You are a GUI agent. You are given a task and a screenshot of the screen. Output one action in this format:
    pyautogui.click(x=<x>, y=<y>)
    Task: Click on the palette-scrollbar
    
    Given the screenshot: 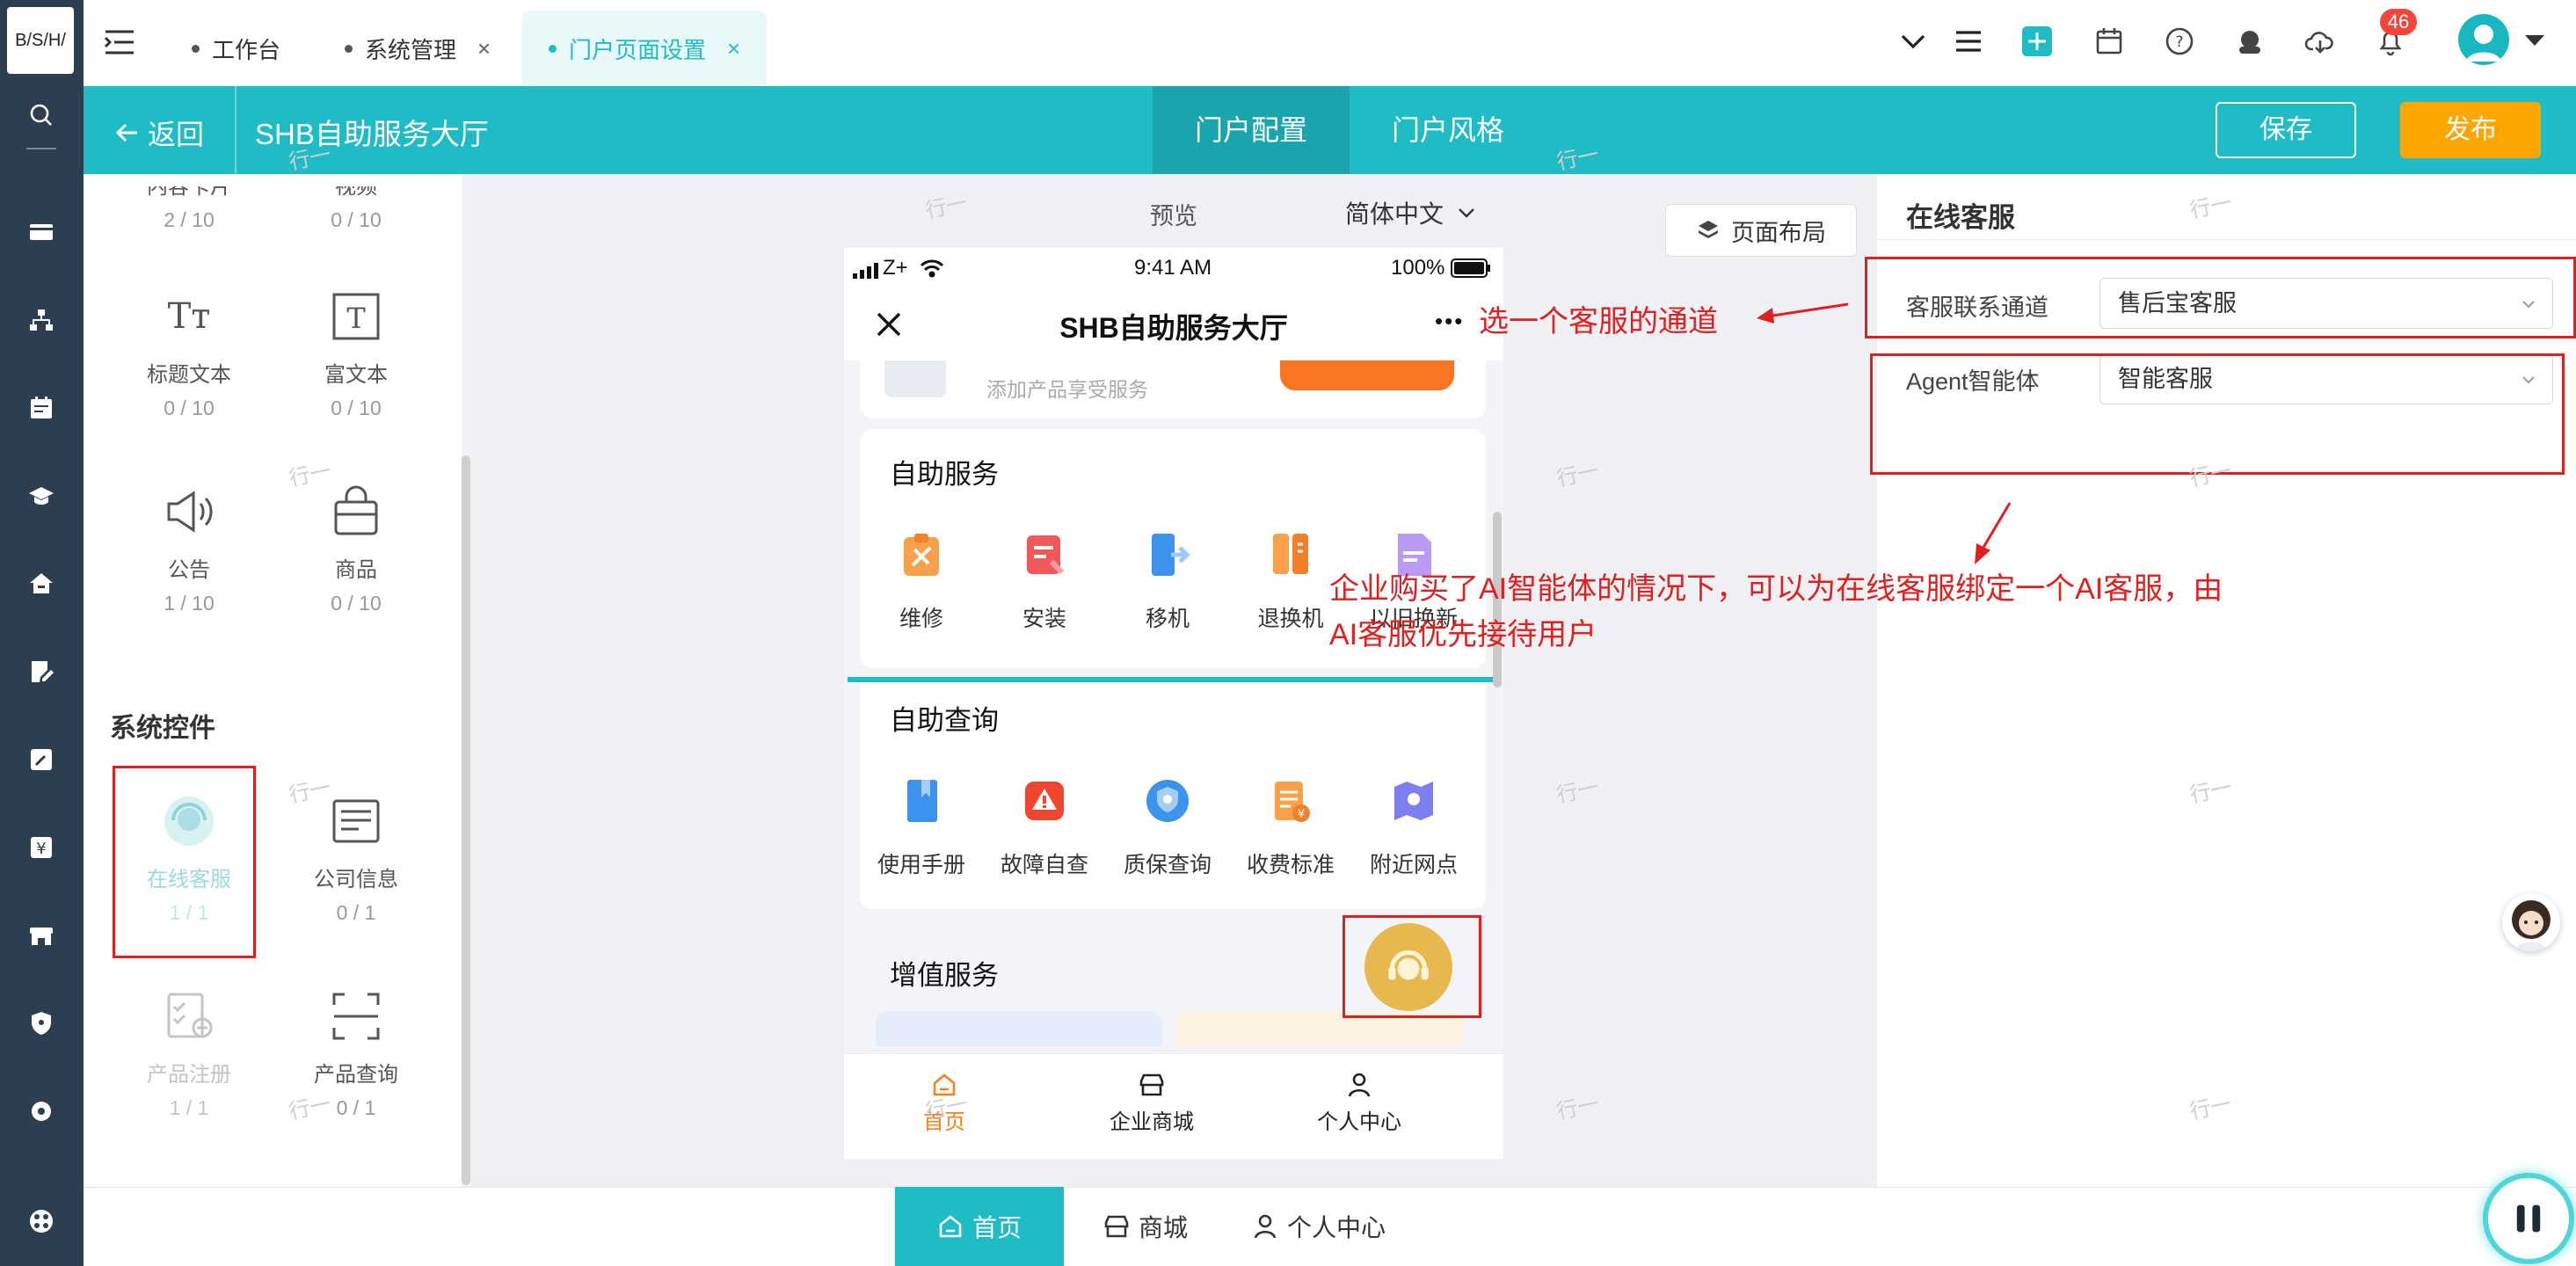 What is the action you would take?
    pyautogui.click(x=466, y=820)
    